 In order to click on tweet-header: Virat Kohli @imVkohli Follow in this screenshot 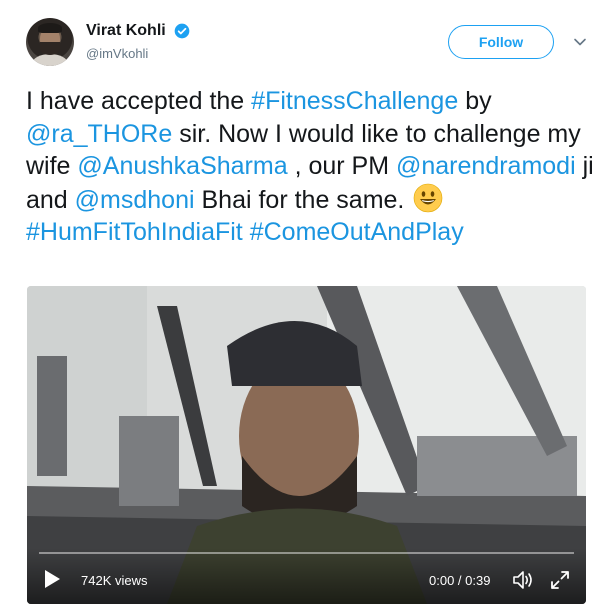, I will do `click(311, 44)`.